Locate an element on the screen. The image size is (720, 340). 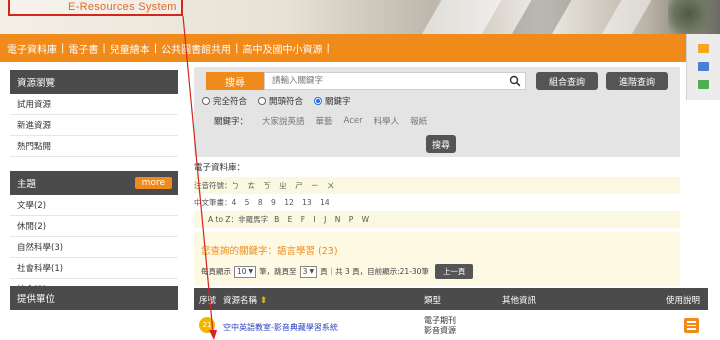
index-link: ㄧ is located at coordinates (315, 185).